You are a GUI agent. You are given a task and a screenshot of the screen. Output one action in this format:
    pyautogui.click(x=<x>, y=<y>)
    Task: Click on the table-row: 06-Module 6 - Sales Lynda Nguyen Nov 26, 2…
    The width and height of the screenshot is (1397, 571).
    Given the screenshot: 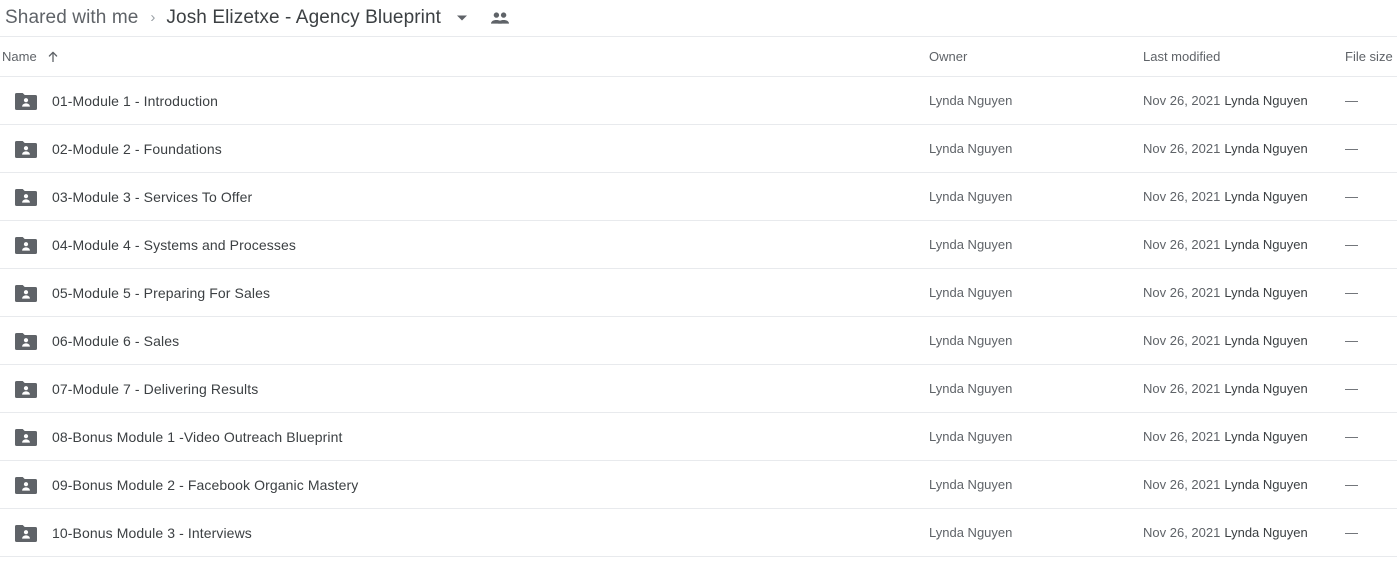 What is the action you would take?
    pyautogui.click(x=698, y=341)
    